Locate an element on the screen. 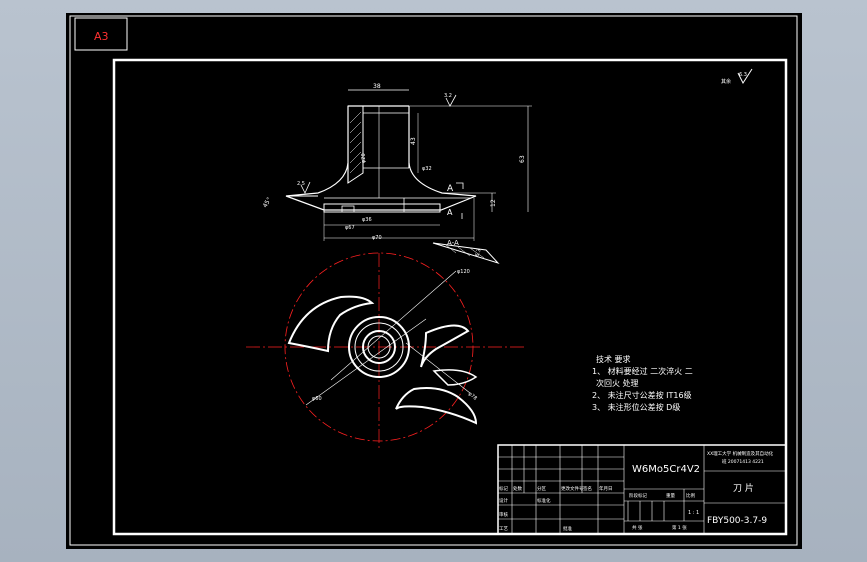 The width and height of the screenshot is (867, 562). dim-r78: φ78 is located at coordinates (472, 396).